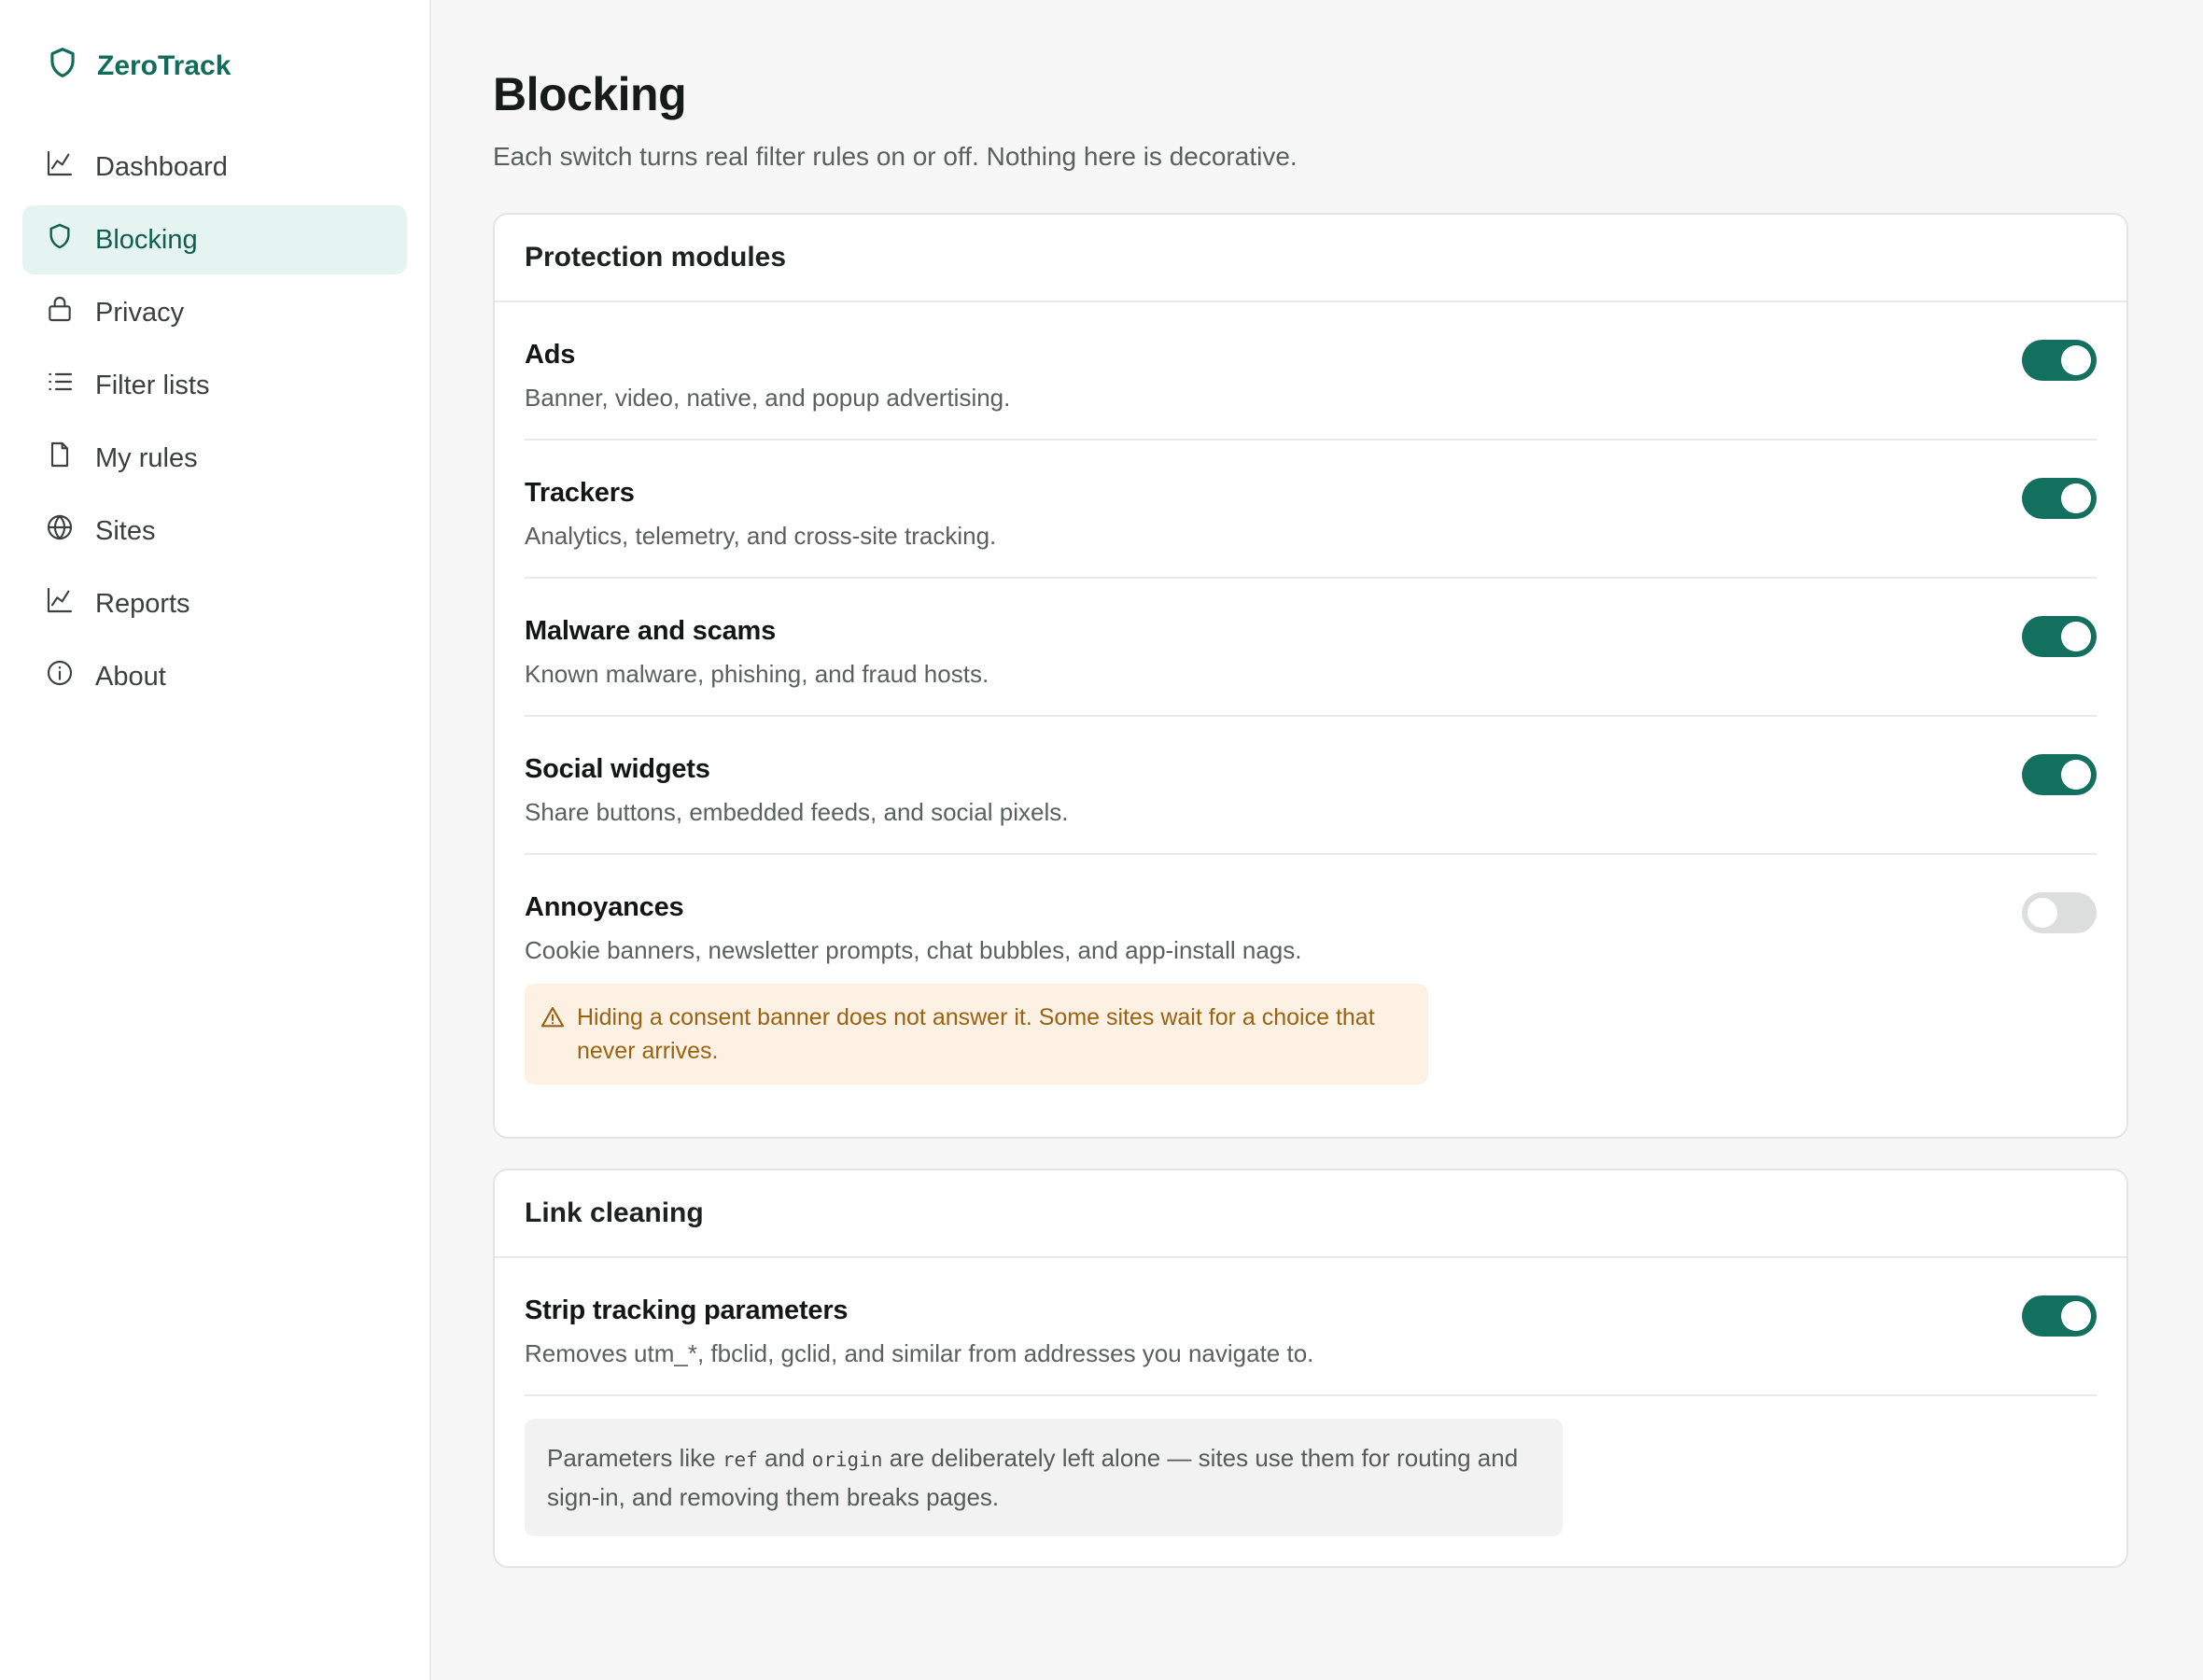 The height and width of the screenshot is (1680, 2203). Describe the element at coordinates (215, 603) in the screenshot. I see `sidebar-item-reports: Reports` at that location.